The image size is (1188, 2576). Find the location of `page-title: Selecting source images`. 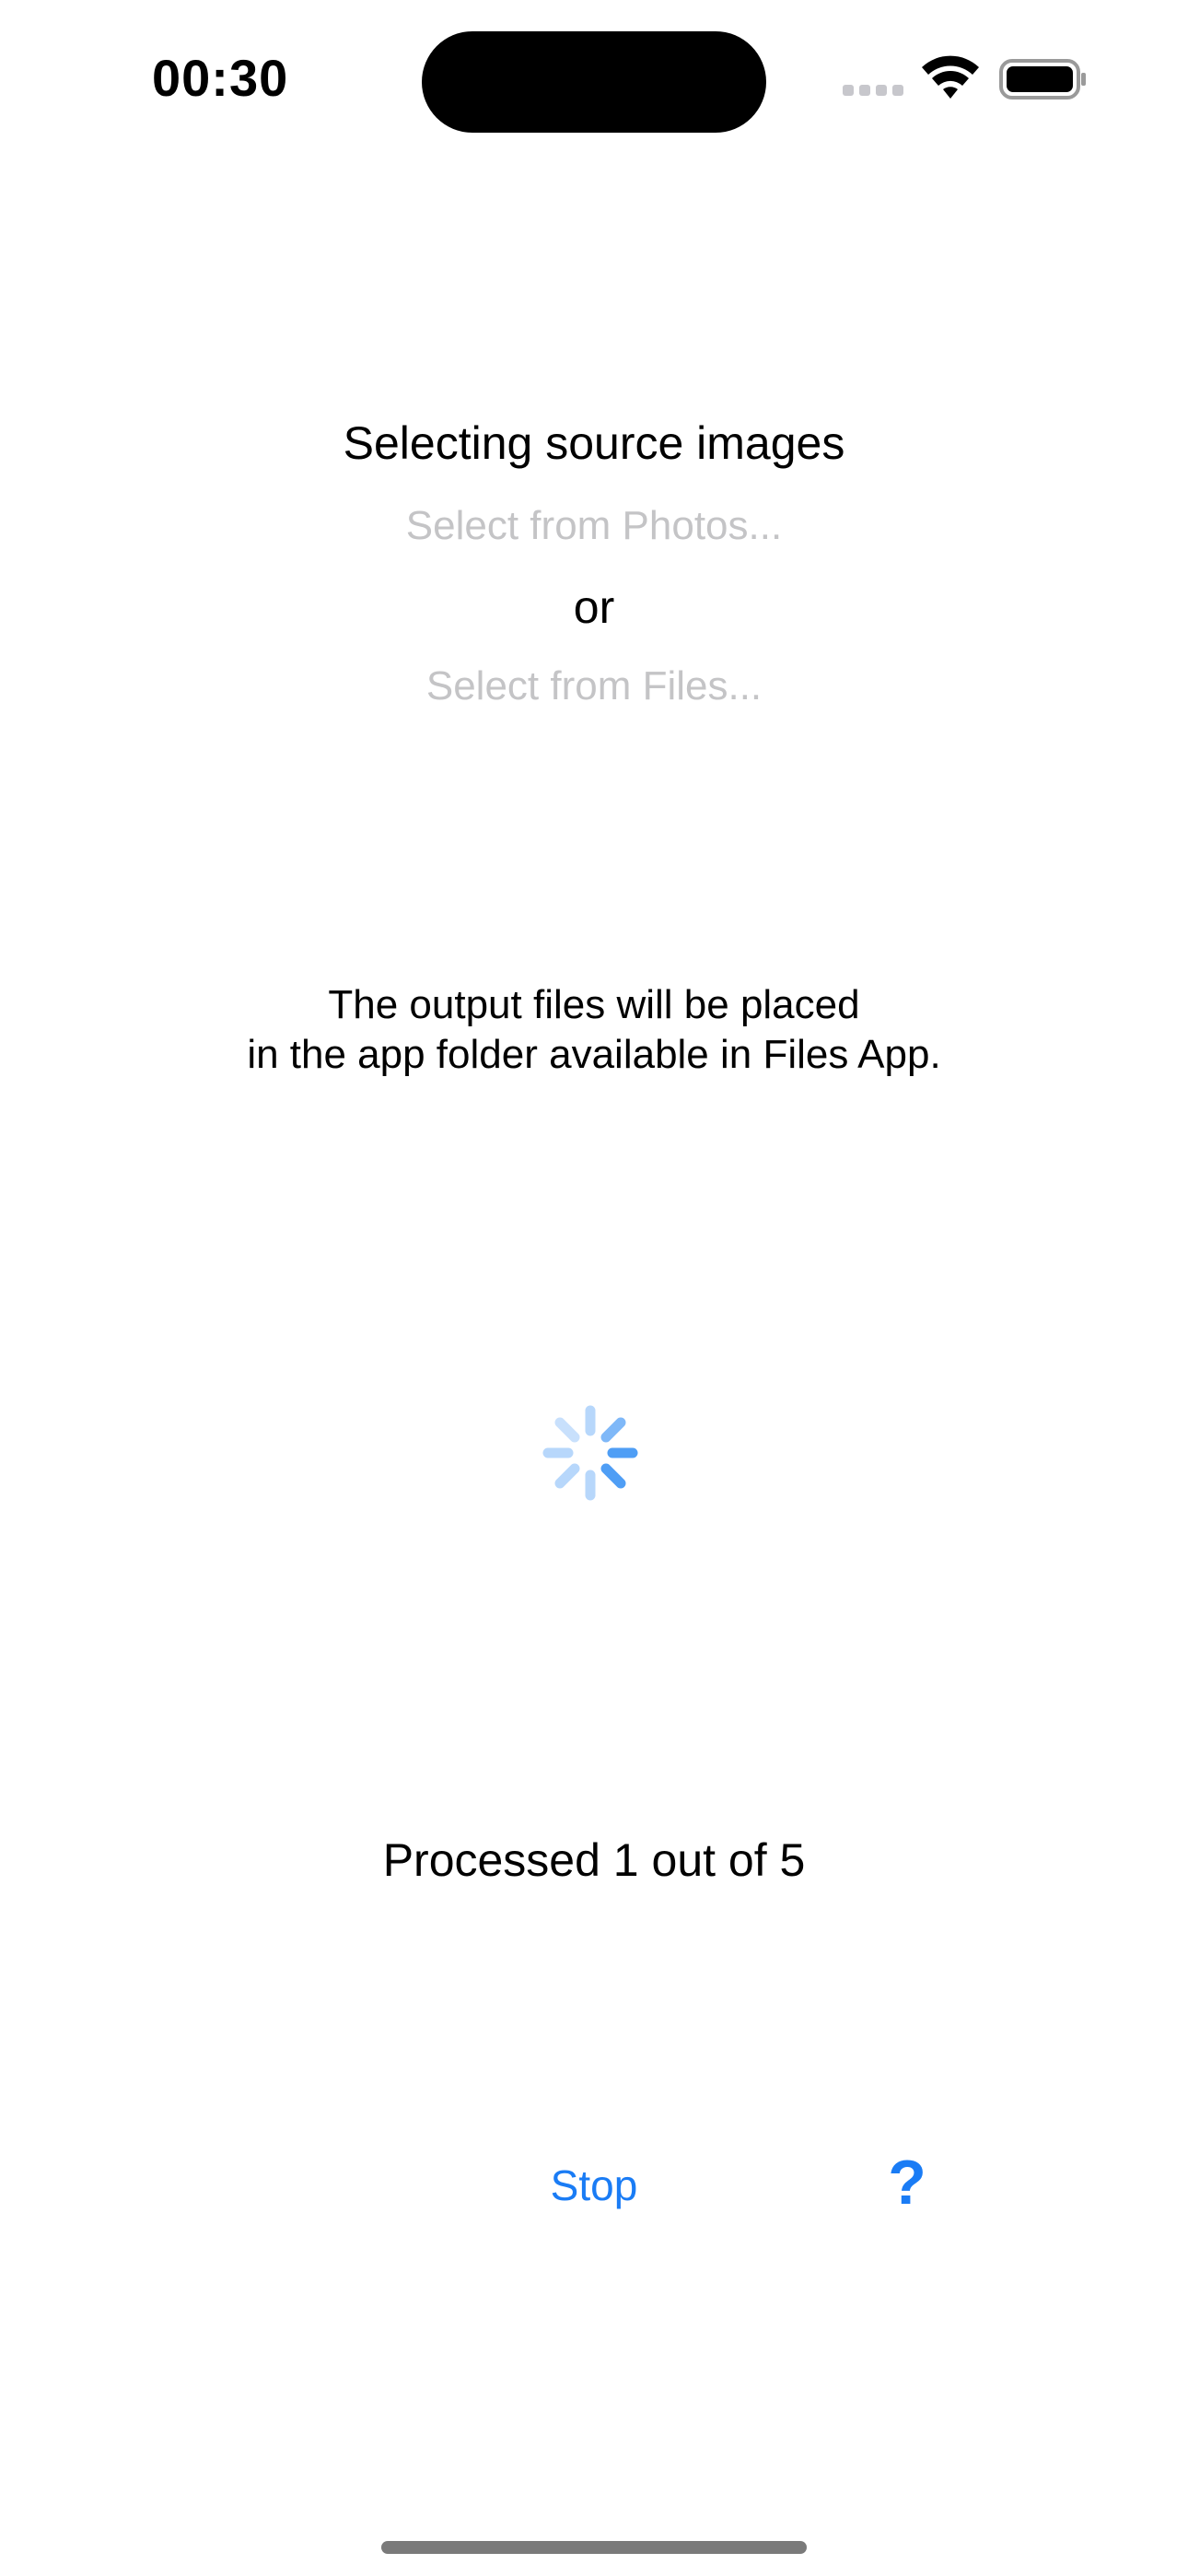

page-title: Selecting source images is located at coordinates (594, 443).